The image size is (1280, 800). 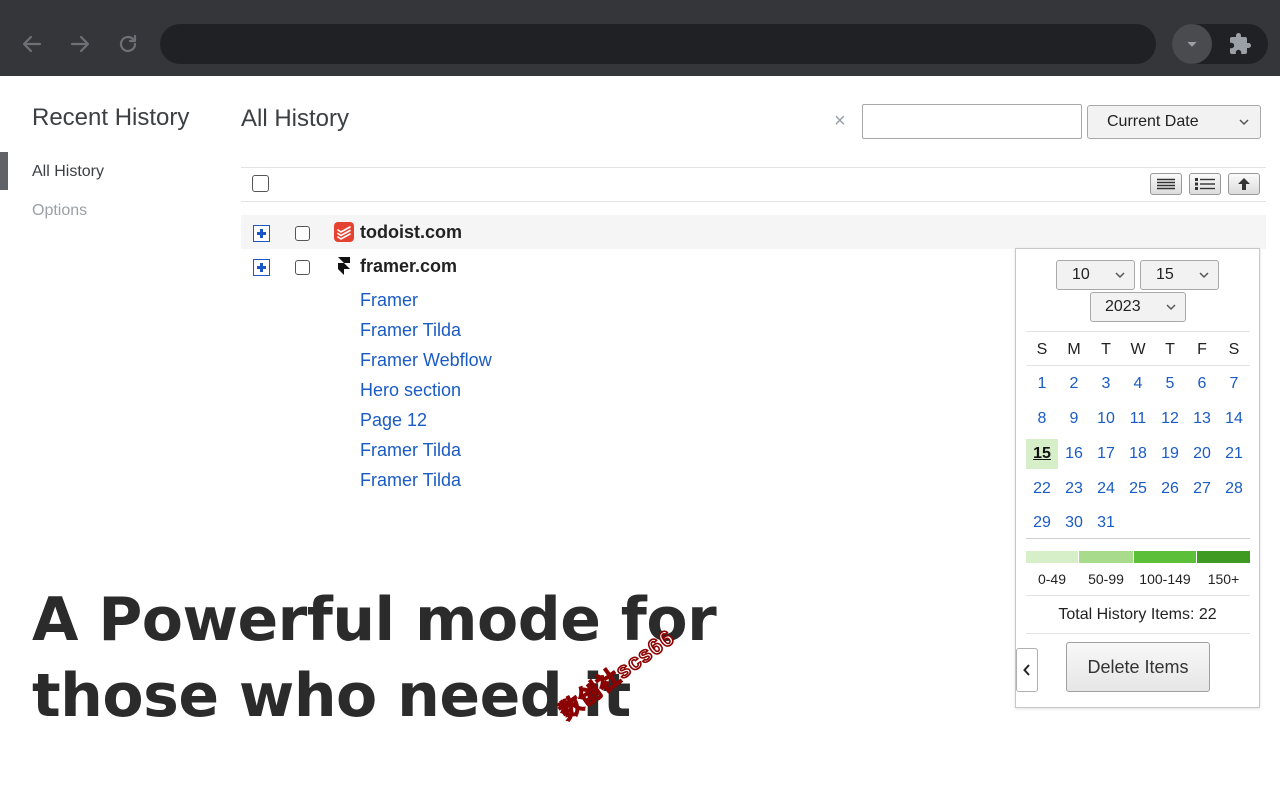 What do you see at coordinates (1166, 184) in the screenshot?
I see `compact-view-icon` at bounding box center [1166, 184].